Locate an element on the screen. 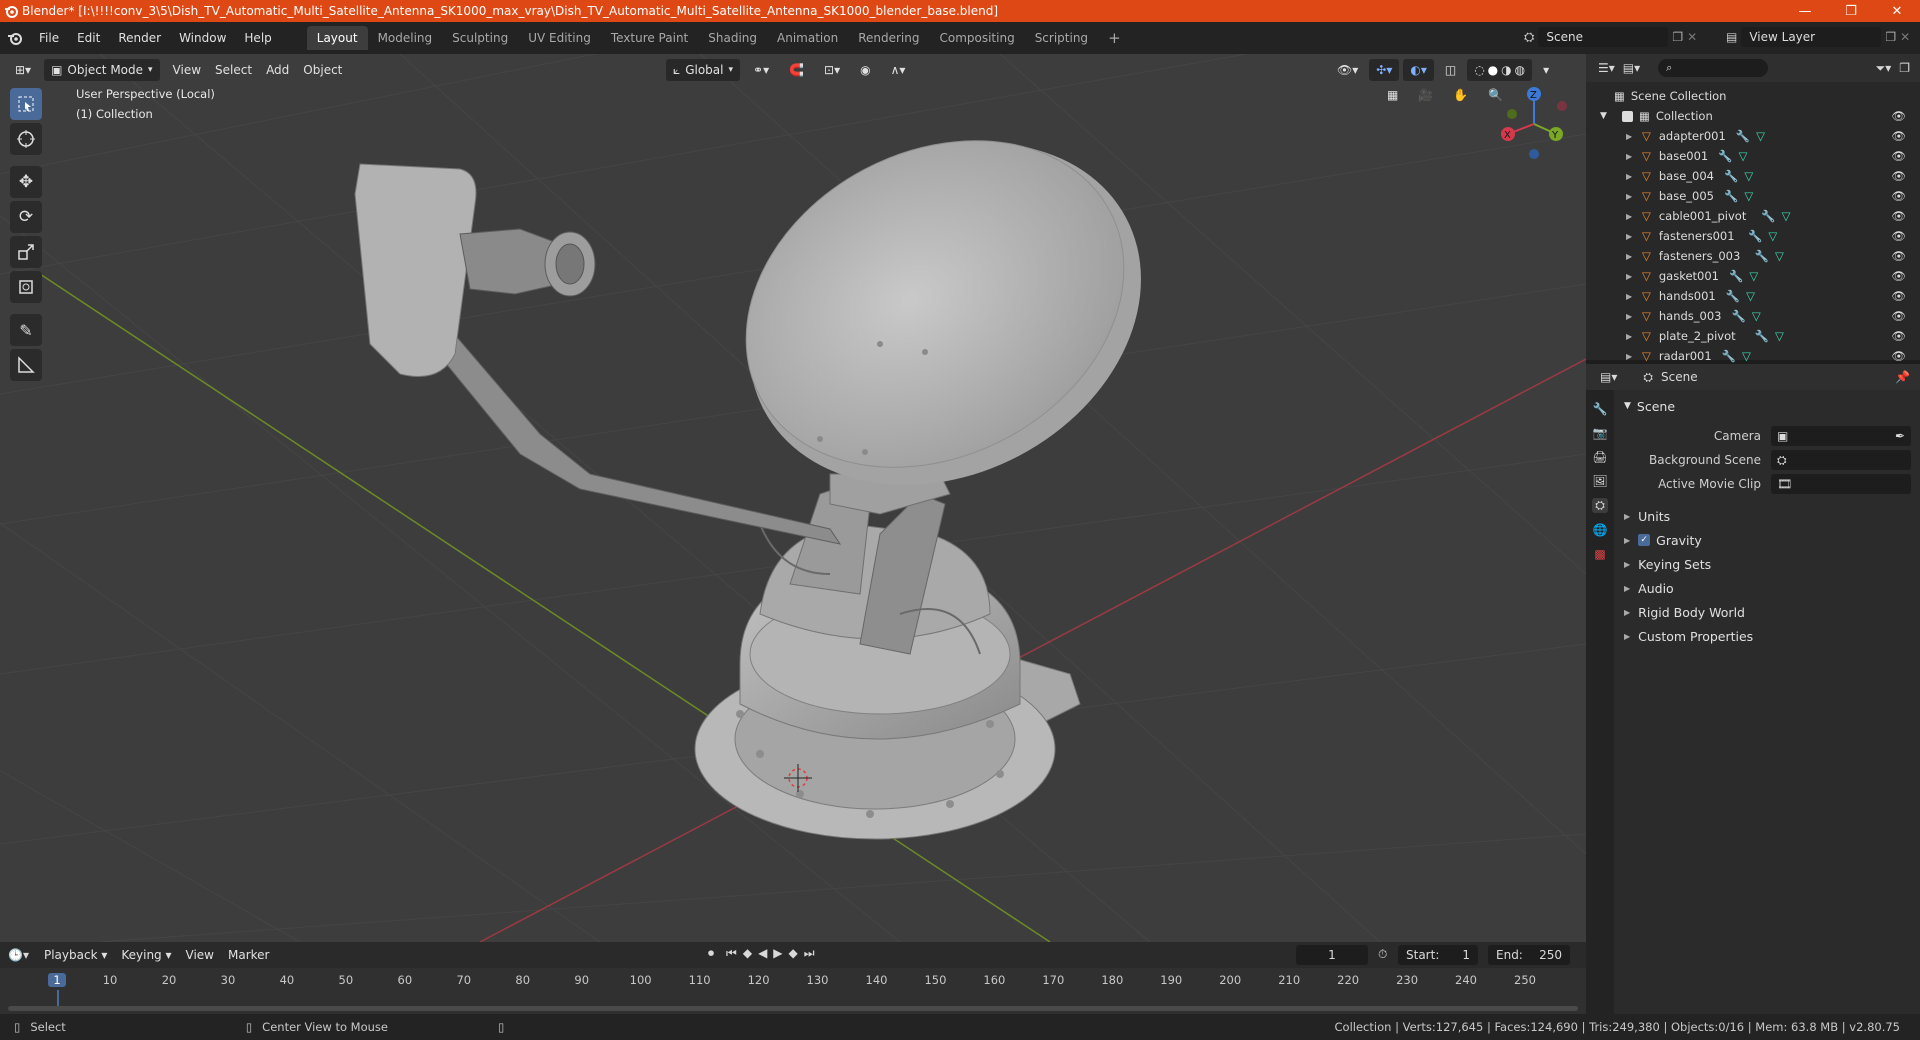  current-frame-field: 1 is located at coordinates (1332, 955).